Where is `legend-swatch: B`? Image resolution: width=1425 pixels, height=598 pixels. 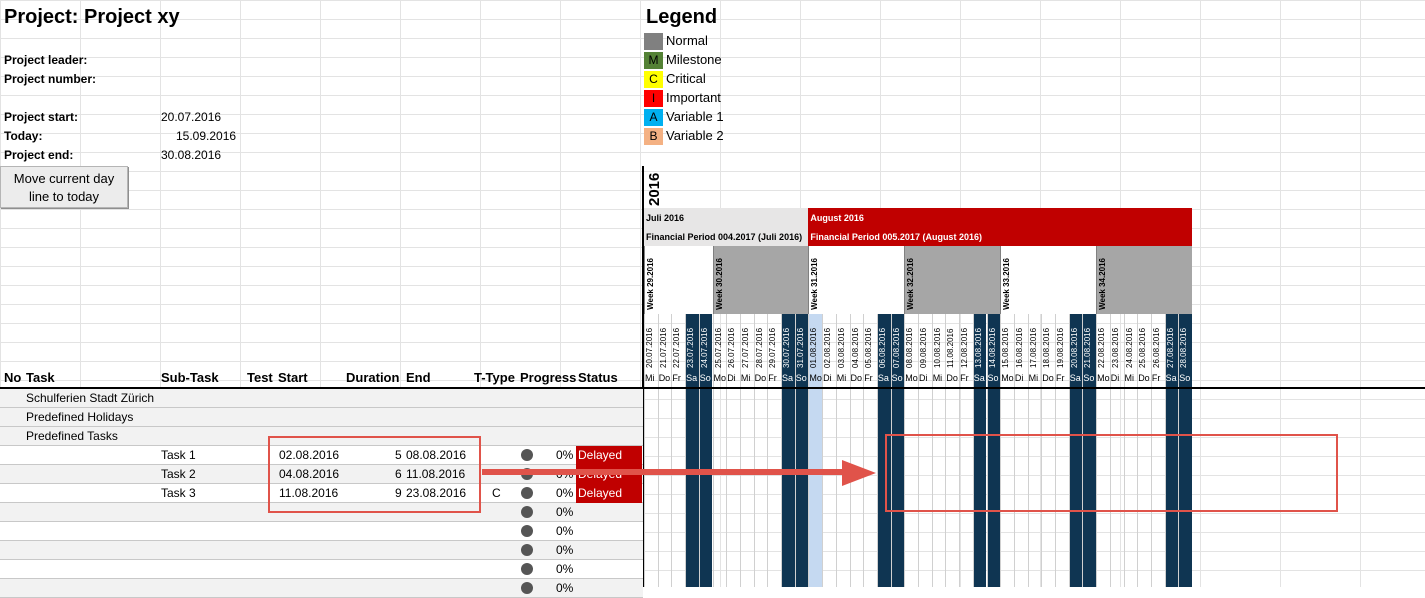
legend-swatch: B is located at coordinates (653, 136).